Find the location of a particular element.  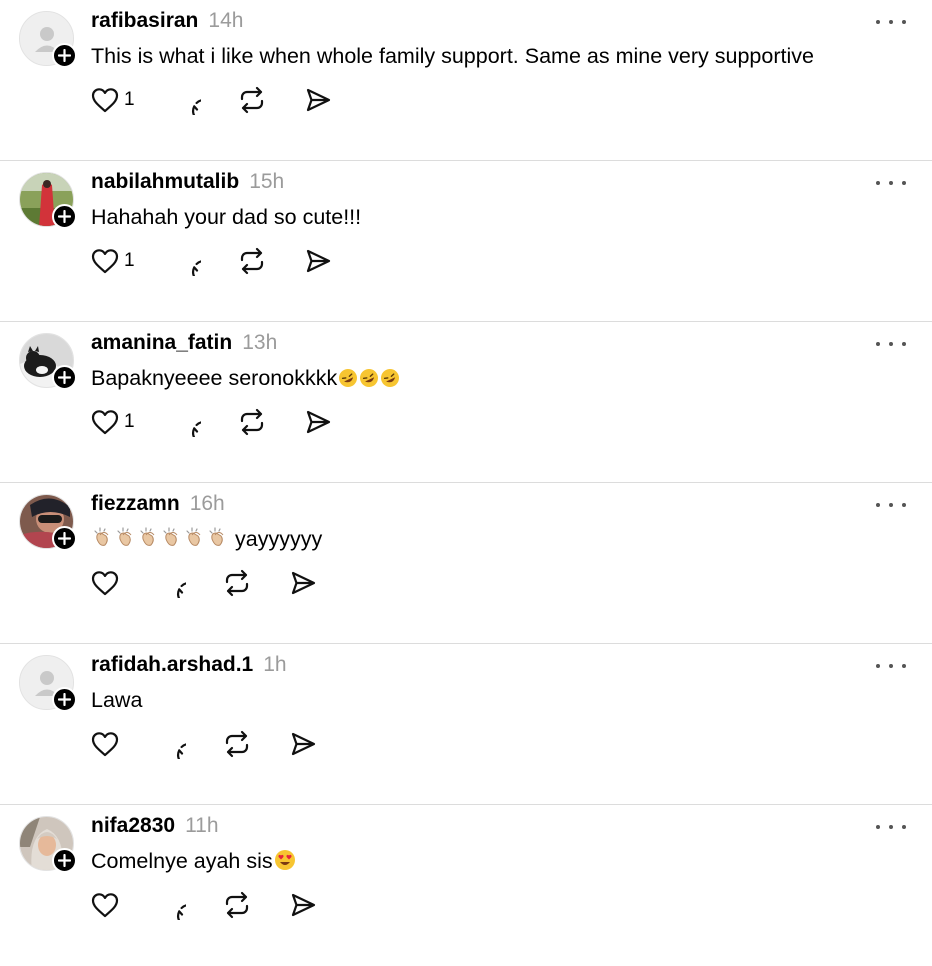

comment-text: Hahahah your dad so cute!!! is located at coordinates (226, 217).